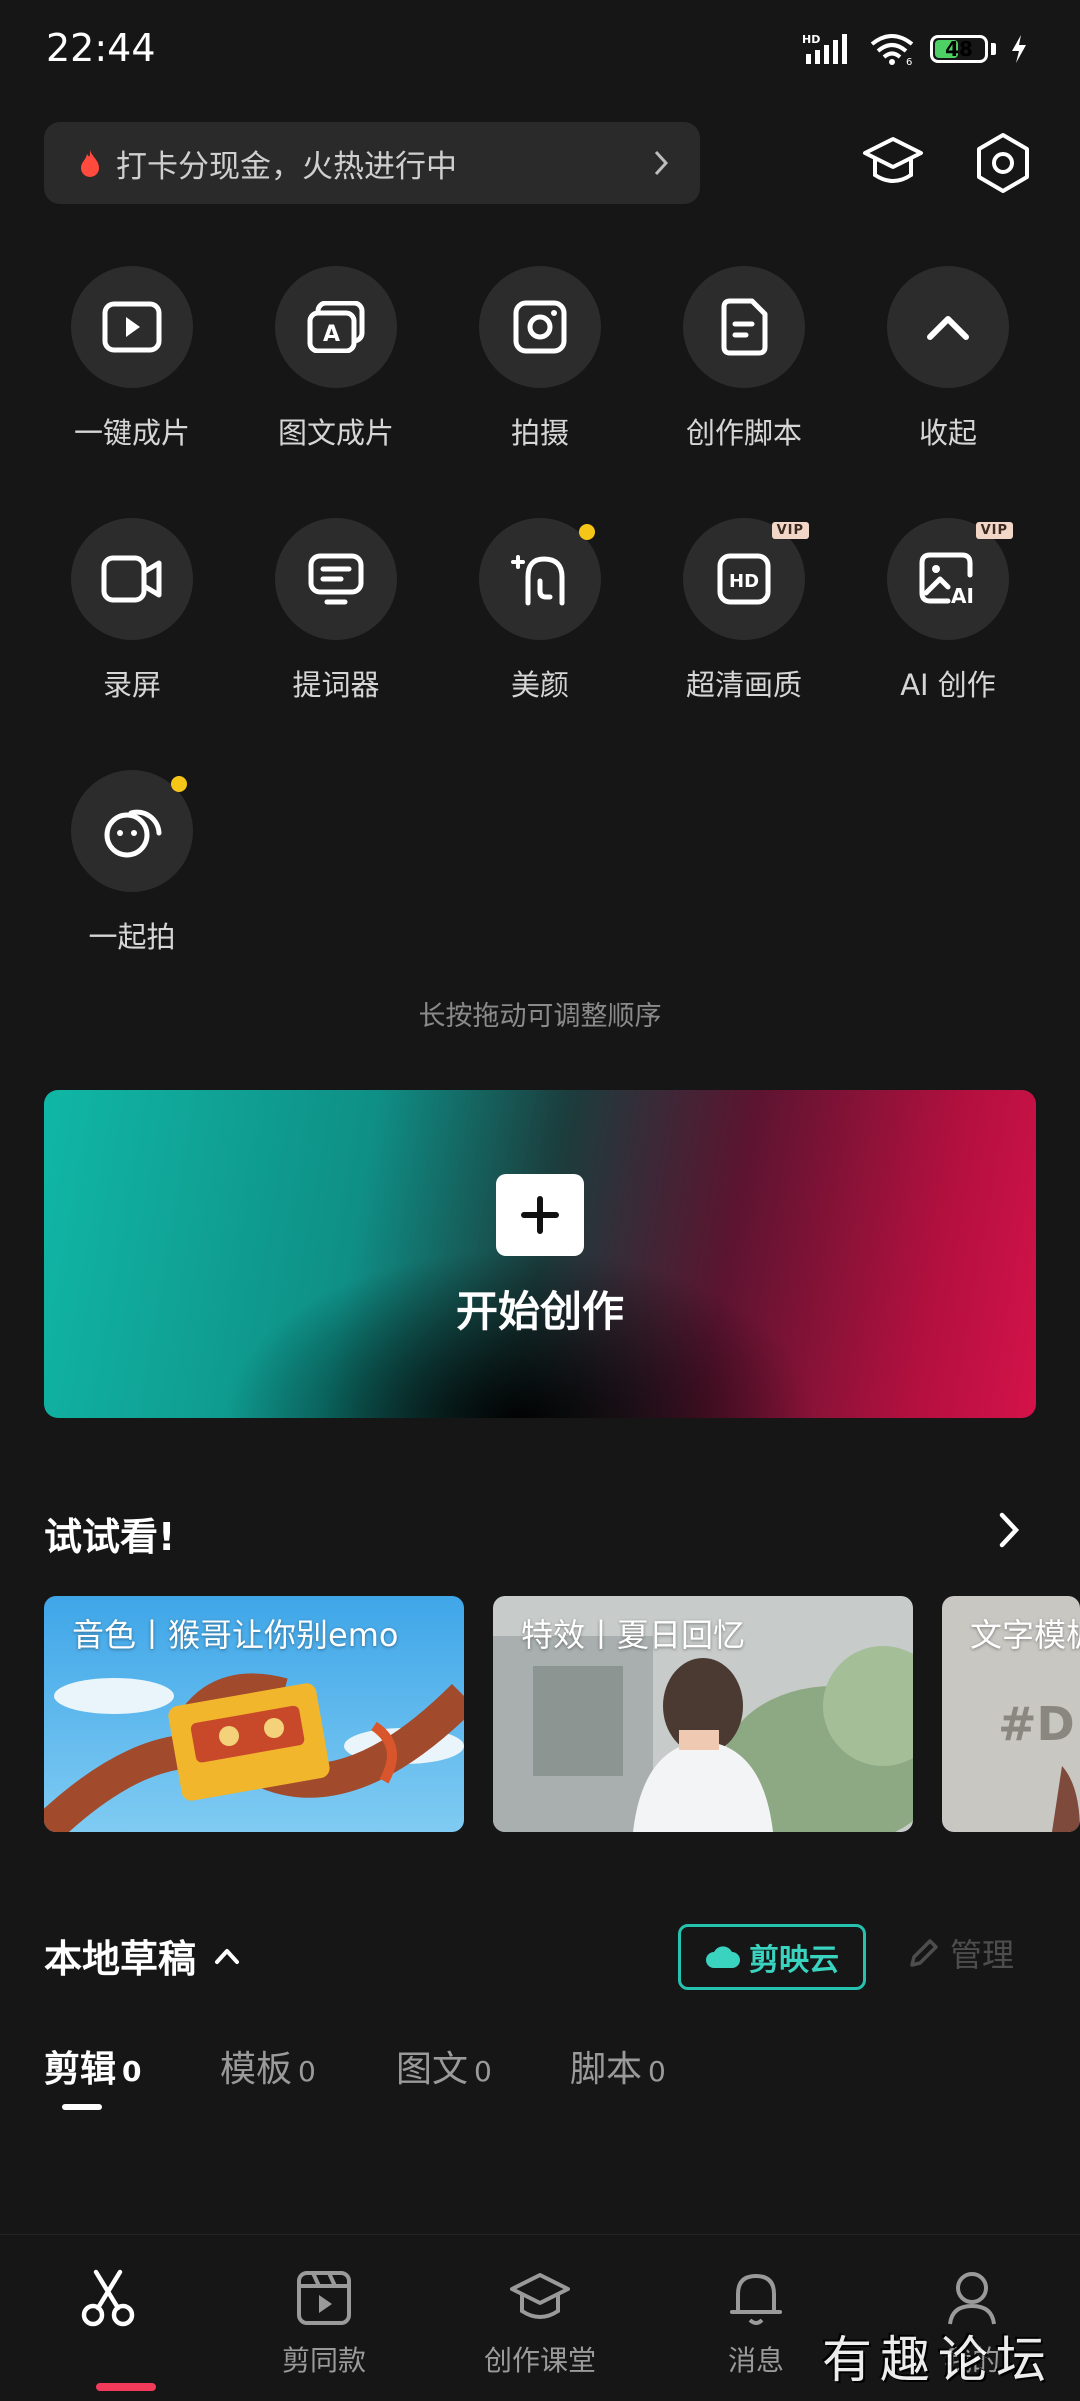 The width and height of the screenshot is (1080, 2401). I want to click on try-section-more-button, so click(1009, 1532).